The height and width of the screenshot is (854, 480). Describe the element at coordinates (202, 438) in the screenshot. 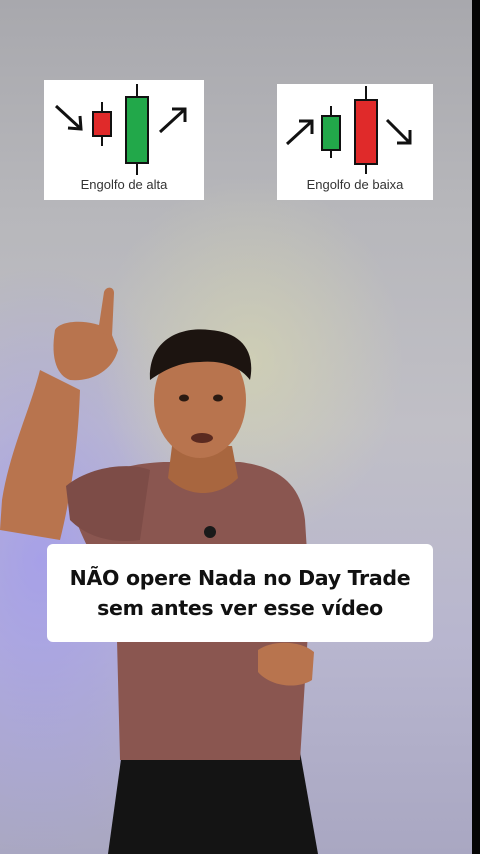

I see `mouth` at that location.